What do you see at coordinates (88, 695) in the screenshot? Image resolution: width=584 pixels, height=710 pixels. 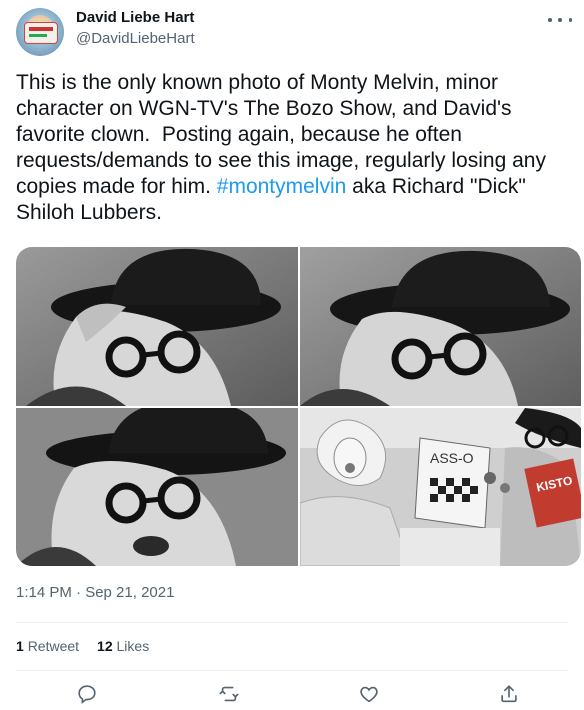 I see `reply-icon` at bounding box center [88, 695].